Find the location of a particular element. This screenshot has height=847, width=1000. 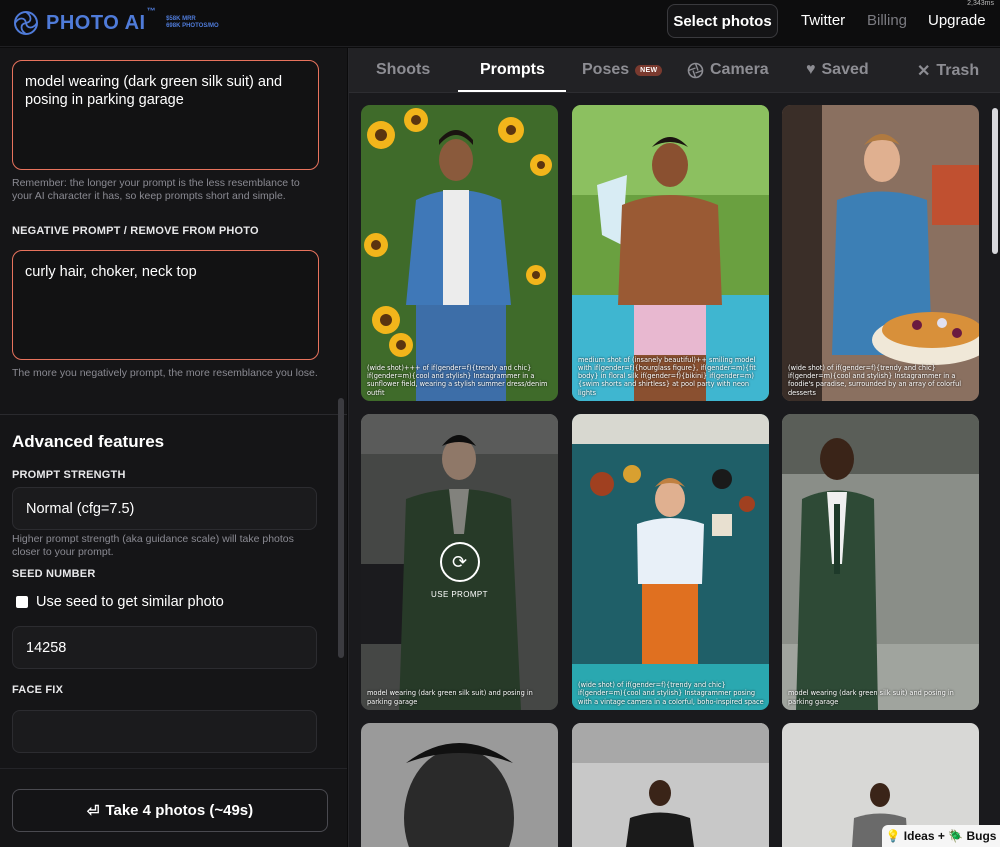

logo-stats: $58K MRR 698K PHOTOS/MO is located at coordinates (192, 23).